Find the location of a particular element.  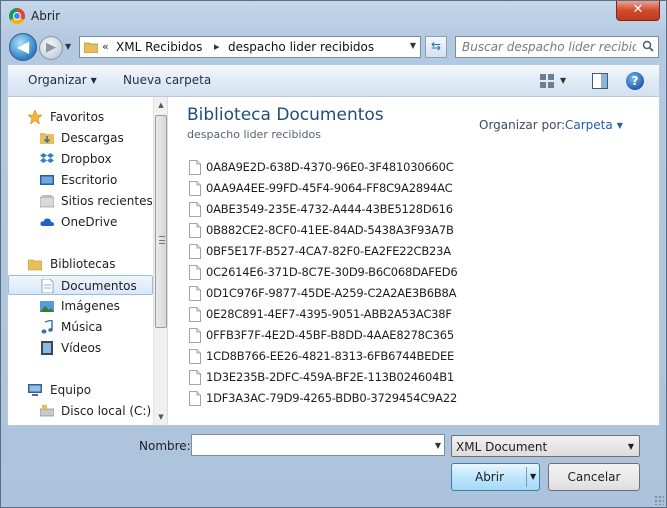

file-name: 0FFB3F7F-4E2D-45BF-B8DD-4AAE8278C365 is located at coordinates (330, 335).